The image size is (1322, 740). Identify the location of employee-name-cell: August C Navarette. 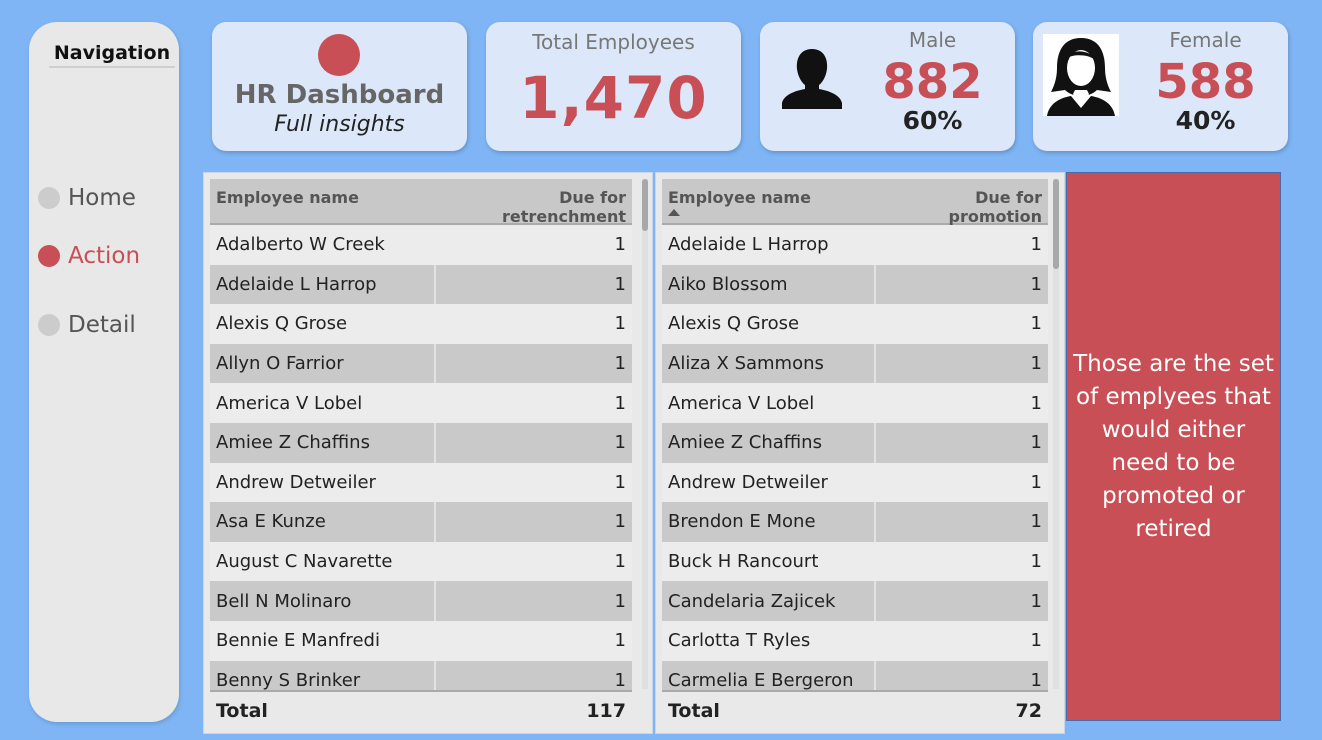
(304, 562).